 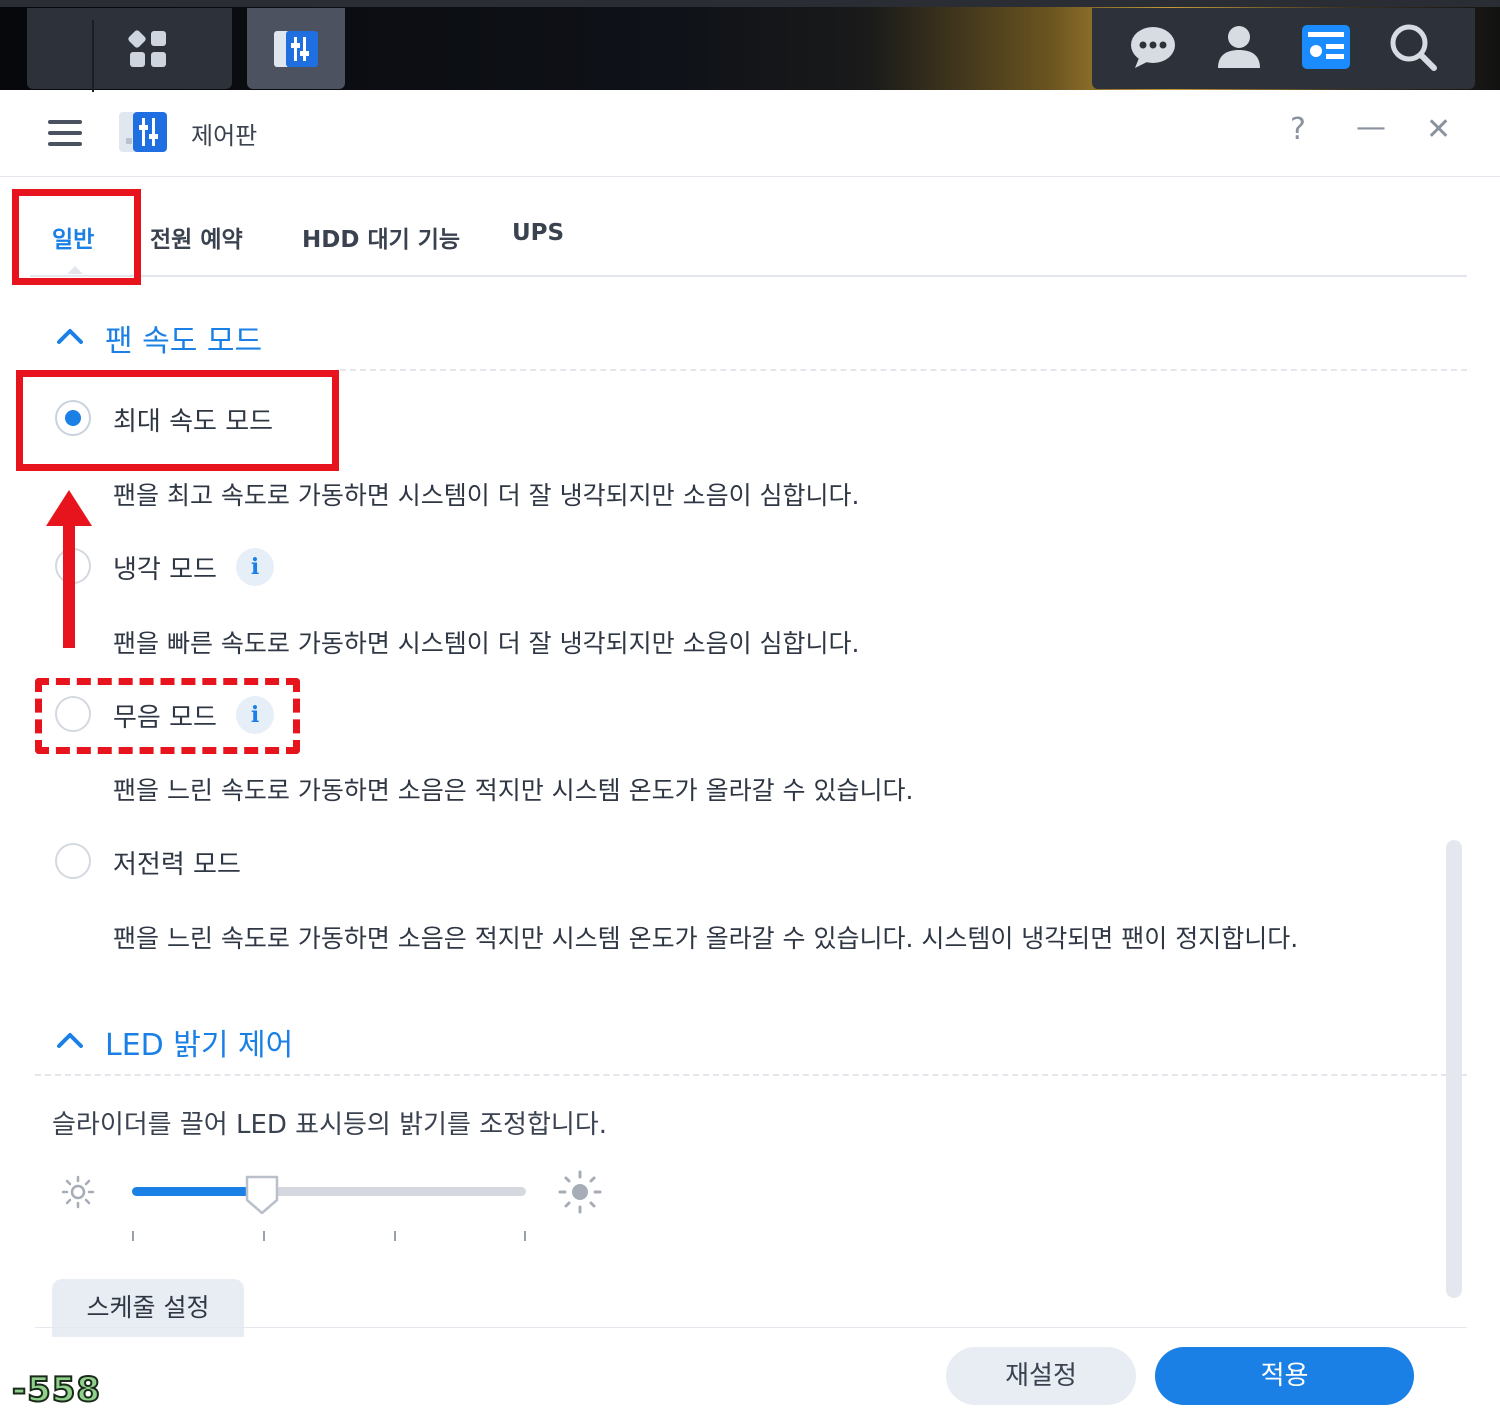 I want to click on scrollbar, so click(x=1454, y=1069).